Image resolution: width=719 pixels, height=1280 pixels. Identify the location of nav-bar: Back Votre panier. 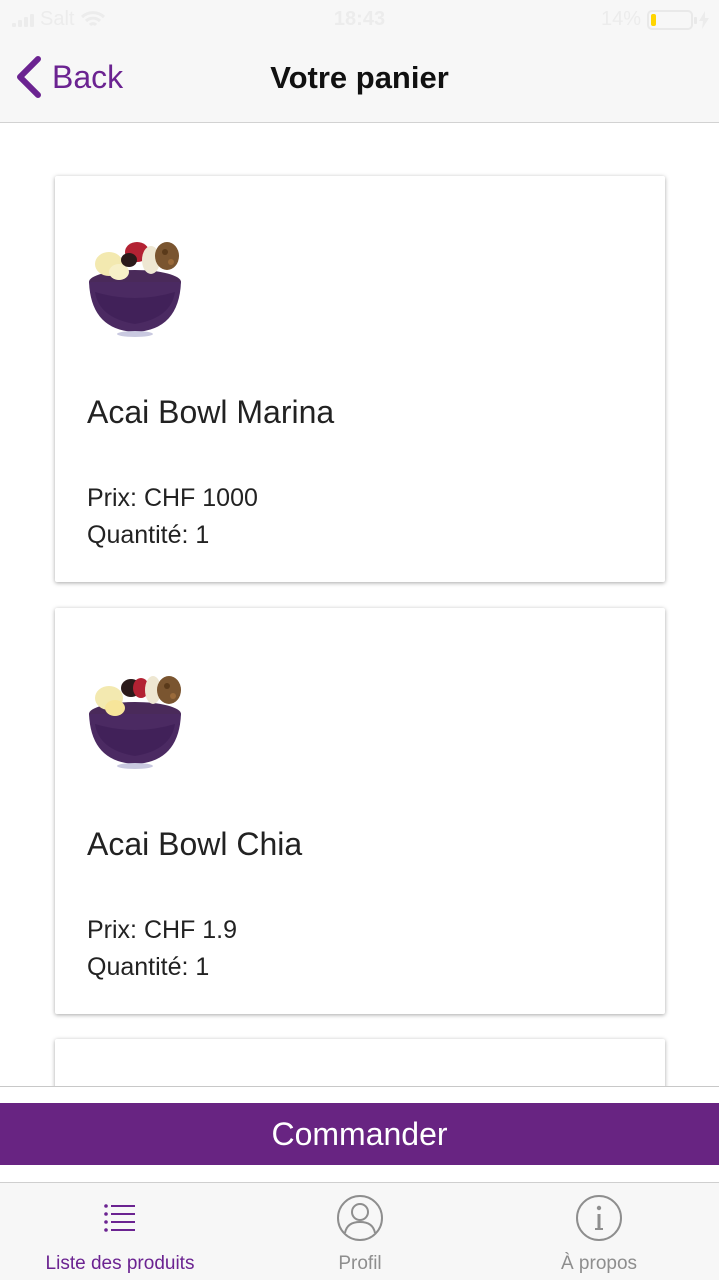
(359, 81).